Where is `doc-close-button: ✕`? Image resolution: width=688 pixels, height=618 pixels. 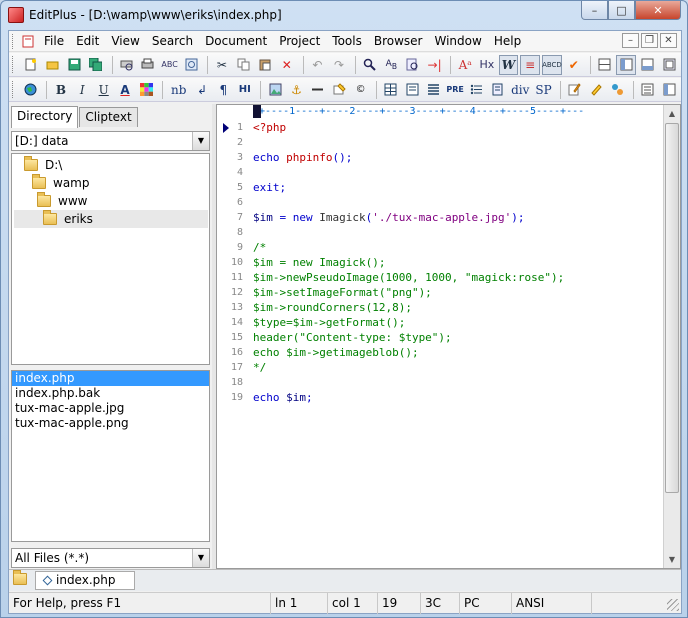
doc-close-button: ✕ is located at coordinates (668, 40).